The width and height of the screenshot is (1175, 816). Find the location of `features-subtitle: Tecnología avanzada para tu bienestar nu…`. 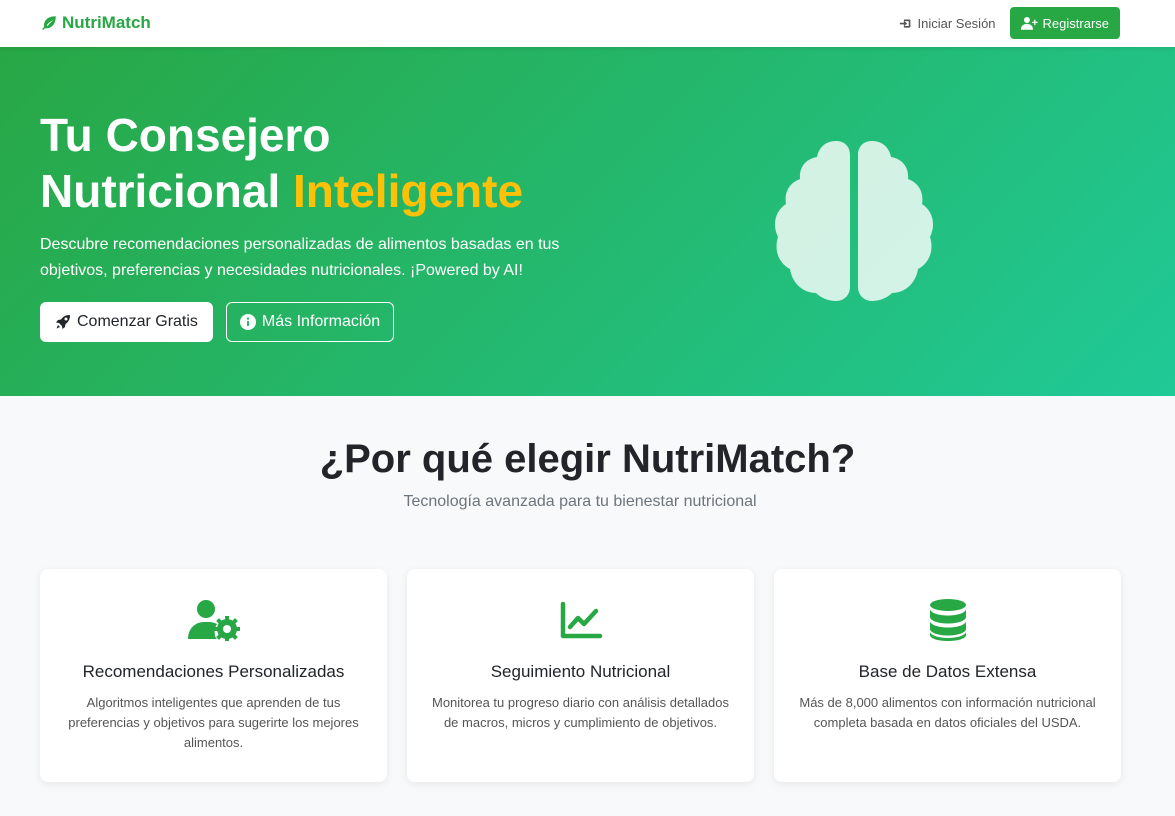

features-subtitle: Tecnología avanzada para tu bienestar nu… is located at coordinates (580, 501).